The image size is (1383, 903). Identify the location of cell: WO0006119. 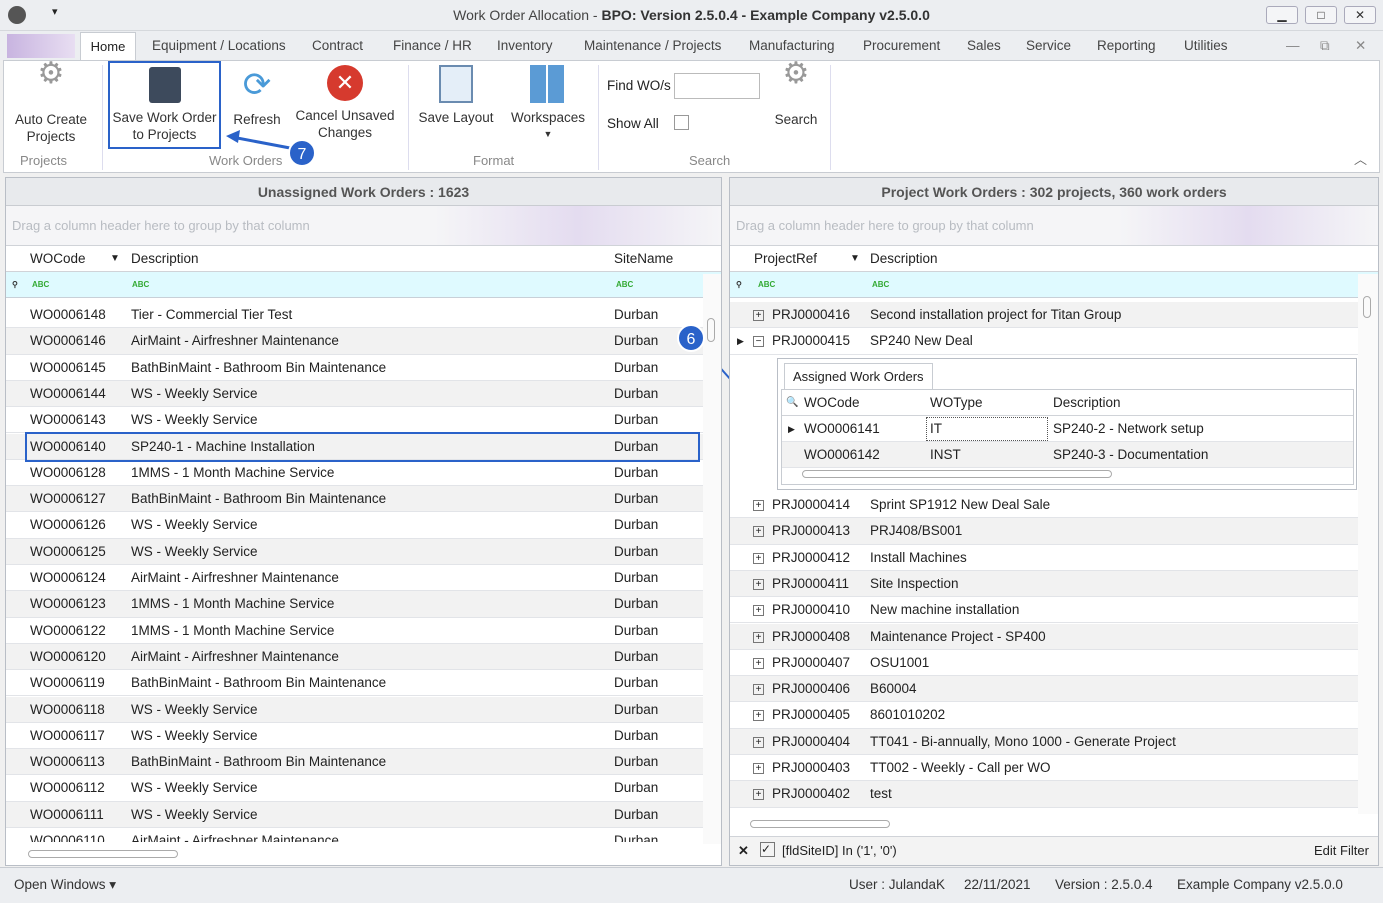
(67, 683).